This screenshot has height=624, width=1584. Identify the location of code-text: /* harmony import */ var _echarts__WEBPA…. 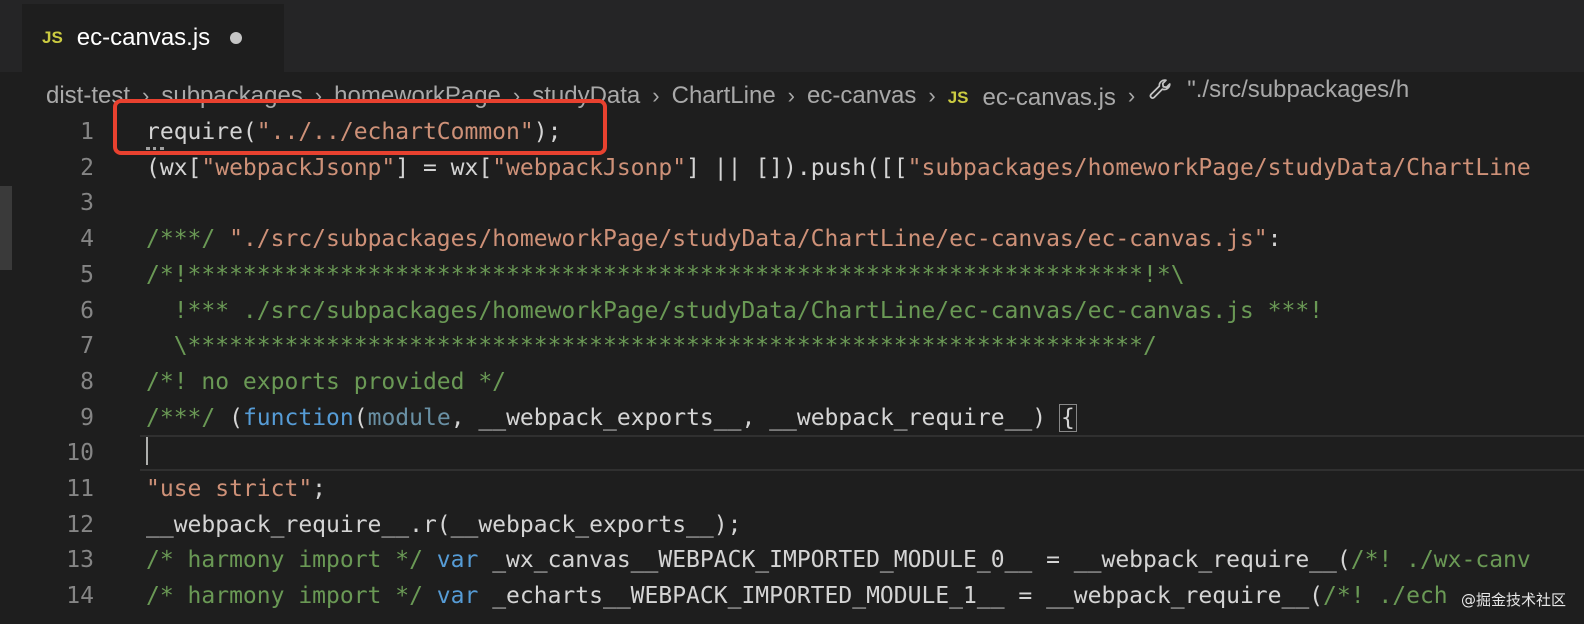
(797, 596).